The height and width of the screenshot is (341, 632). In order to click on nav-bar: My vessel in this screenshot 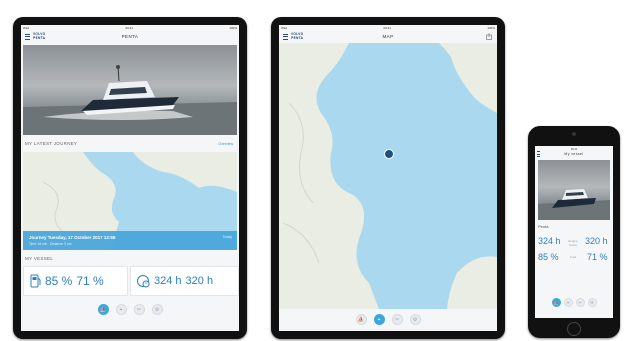, I will do `click(574, 154)`.